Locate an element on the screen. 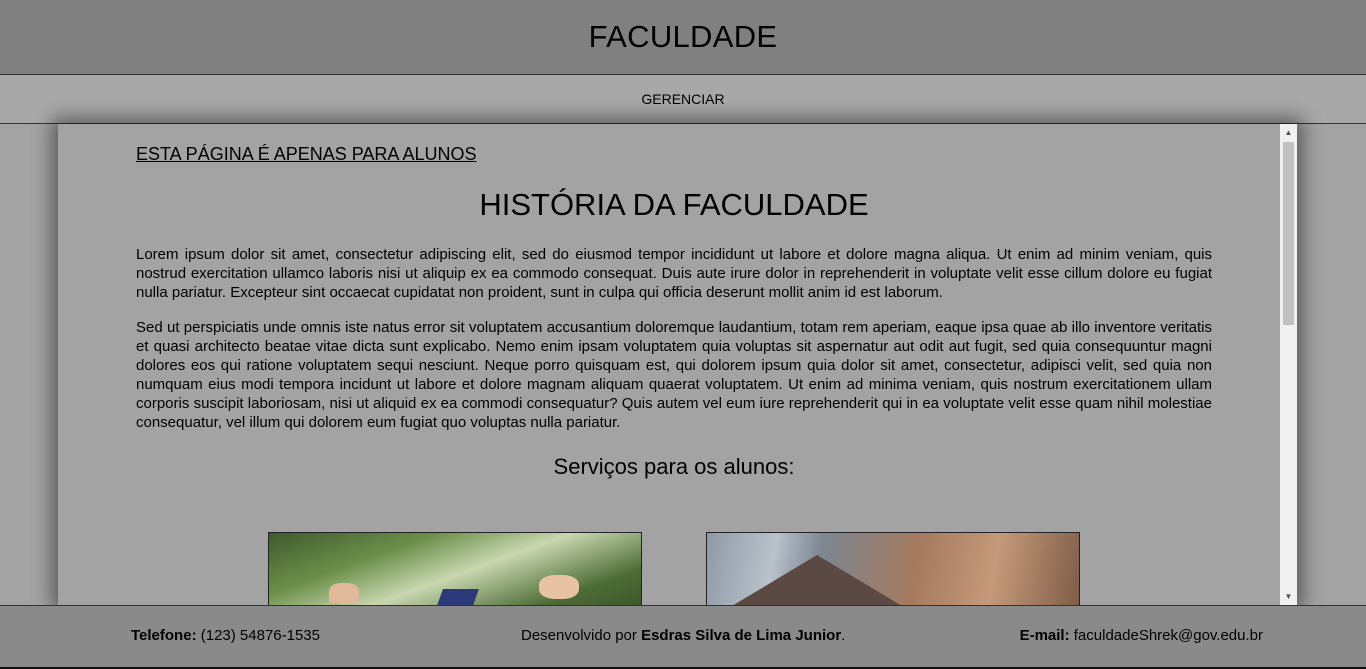  site-header: FACULDADE is located at coordinates (683, 37).